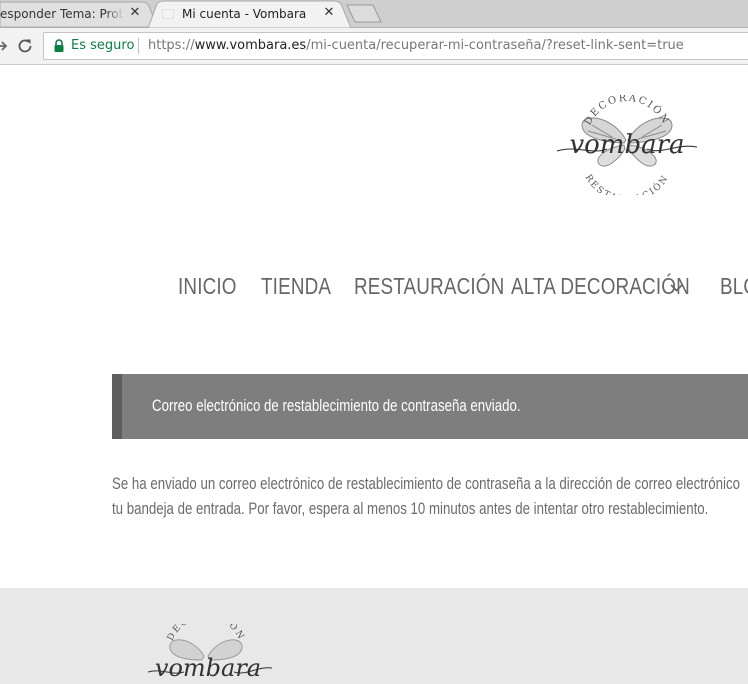 The height and width of the screenshot is (684, 748). Describe the element at coordinates (734, 286) in the screenshot. I see `nav-item-blog: BLO` at that location.